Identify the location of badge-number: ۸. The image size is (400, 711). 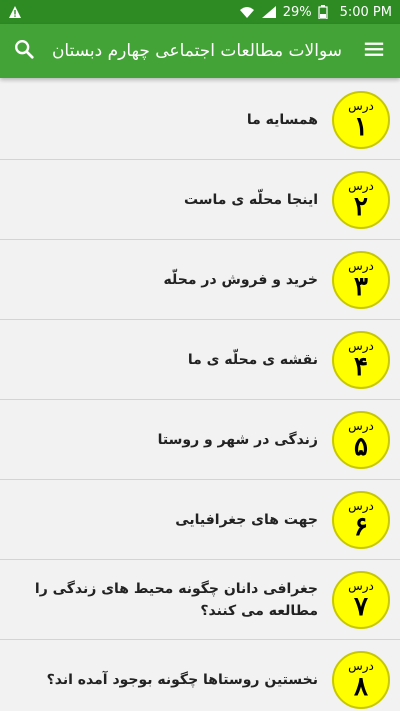
(361, 686).